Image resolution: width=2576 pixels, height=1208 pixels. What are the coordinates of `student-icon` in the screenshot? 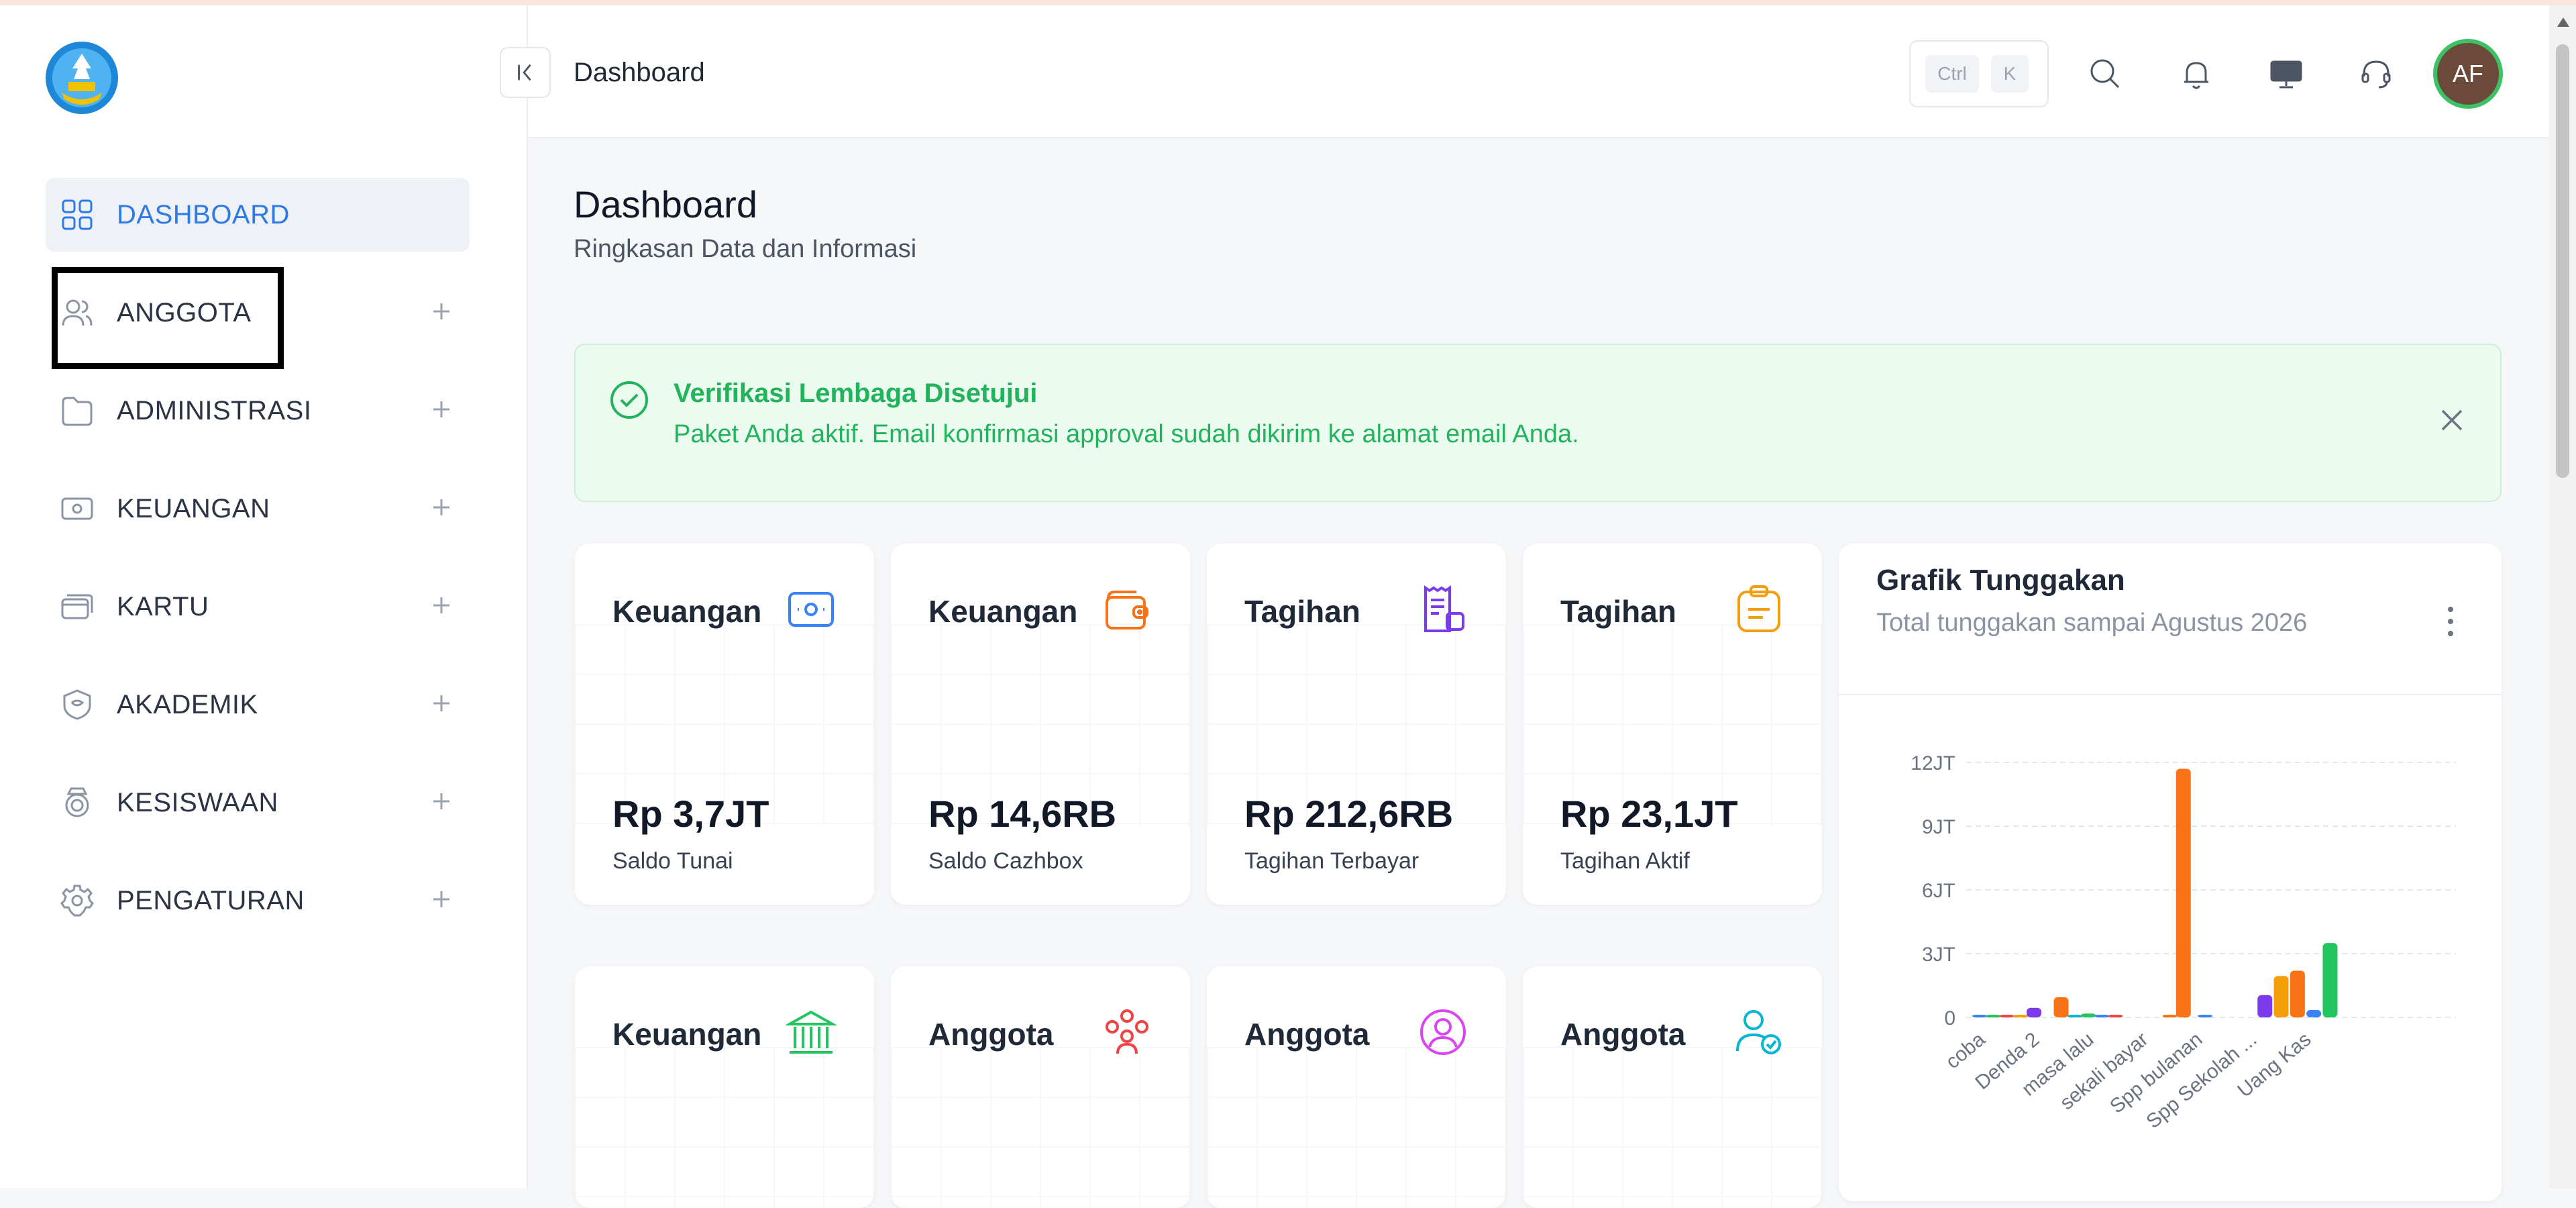 It's located at (77, 802).